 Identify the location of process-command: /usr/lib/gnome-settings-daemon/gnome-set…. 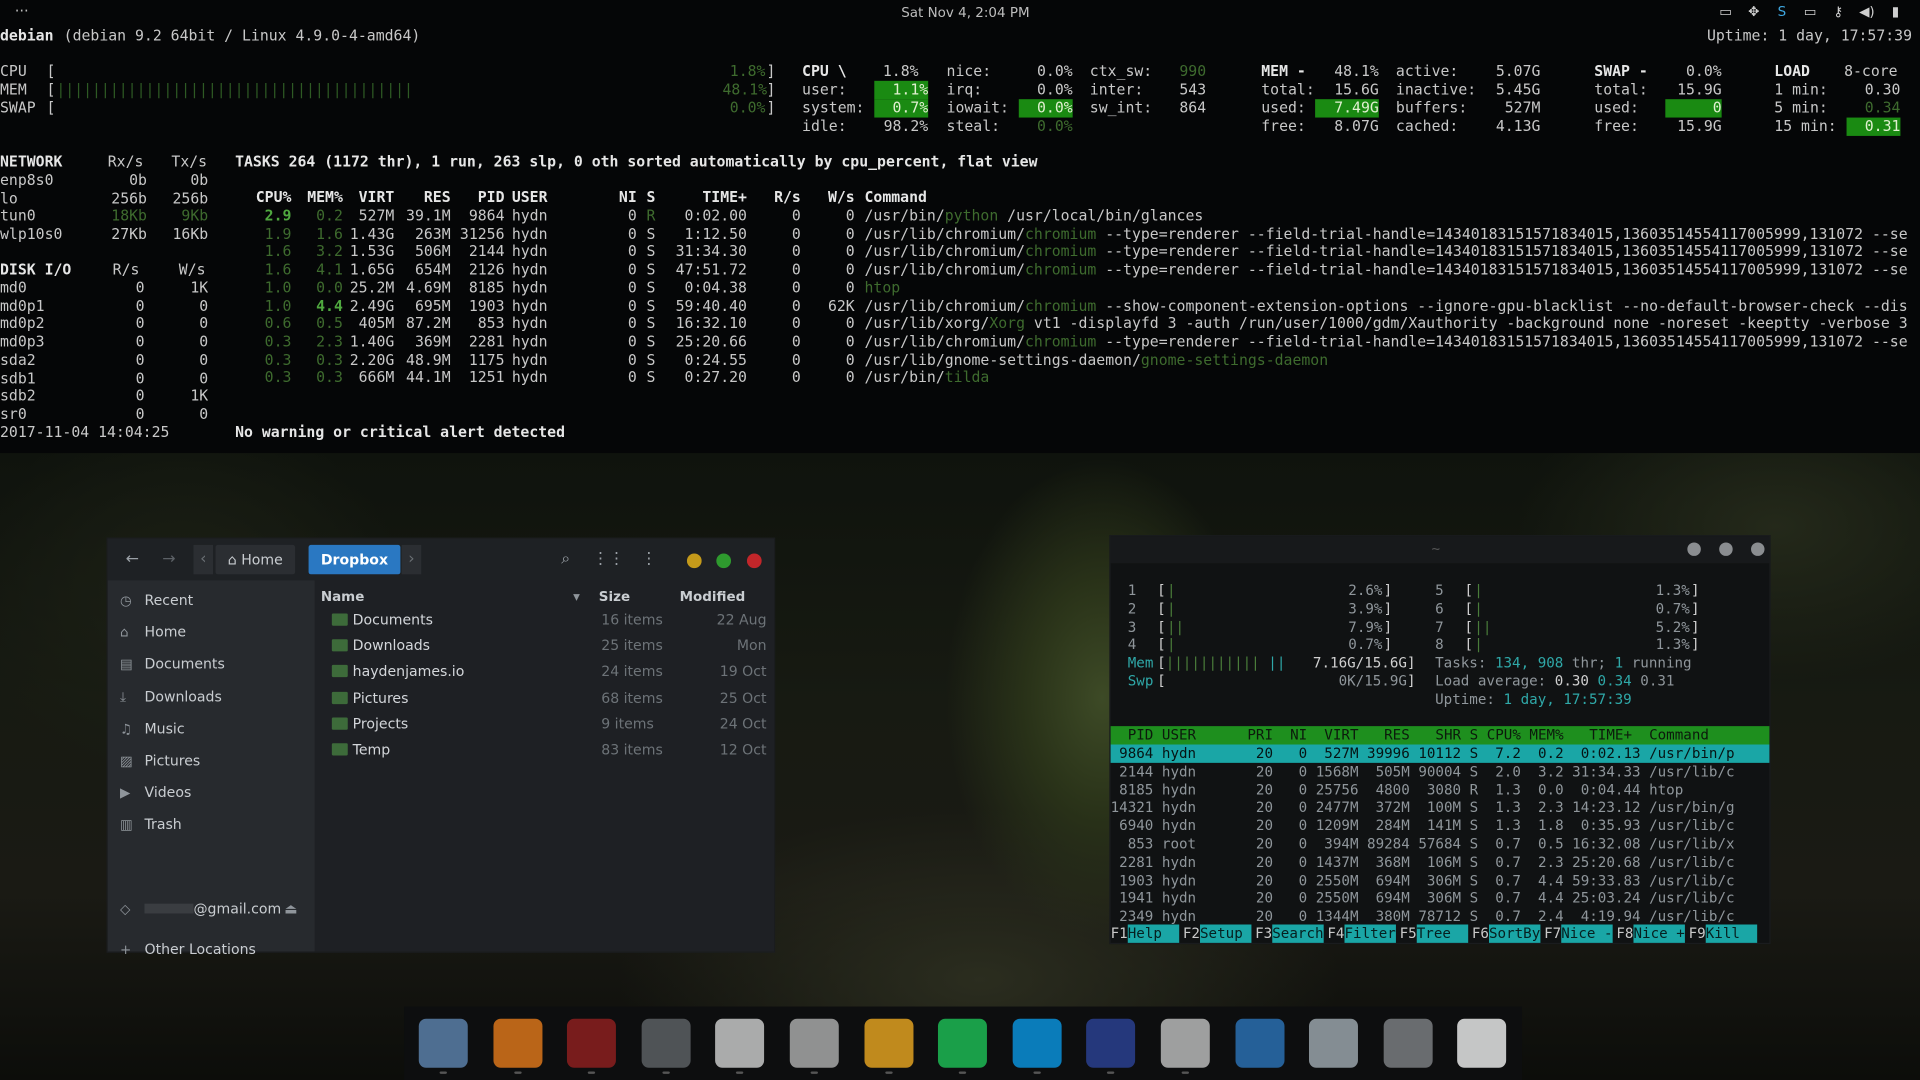
(1096, 360).